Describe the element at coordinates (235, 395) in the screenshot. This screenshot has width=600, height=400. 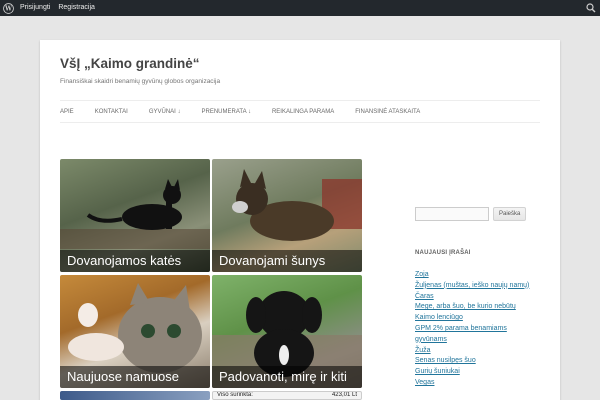
I see `donation-label: Viso surinkta:` at that location.